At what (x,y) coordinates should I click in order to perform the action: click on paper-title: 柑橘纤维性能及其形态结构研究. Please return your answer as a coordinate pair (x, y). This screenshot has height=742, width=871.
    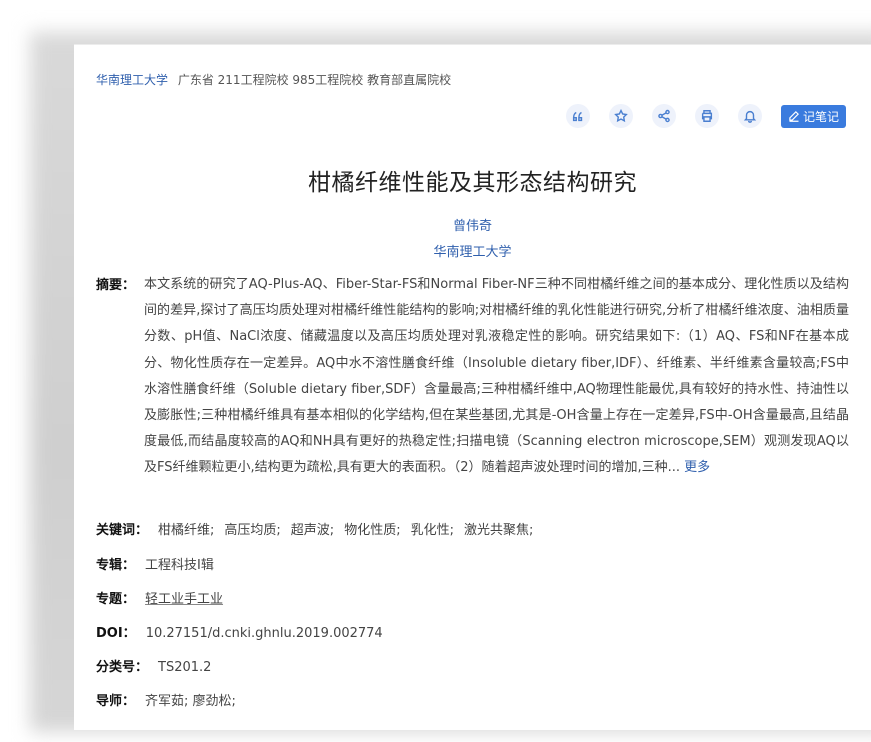
    Looking at the image, I should click on (472, 183).